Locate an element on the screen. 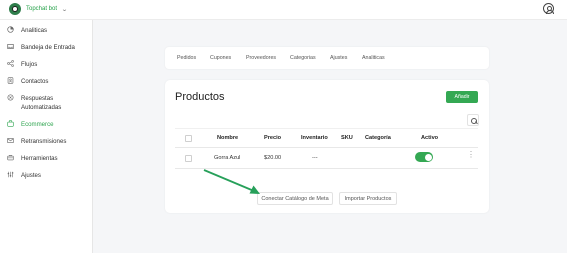 The image size is (567, 253). sidebar-item-herramientas: Herramientas is located at coordinates (32, 158).